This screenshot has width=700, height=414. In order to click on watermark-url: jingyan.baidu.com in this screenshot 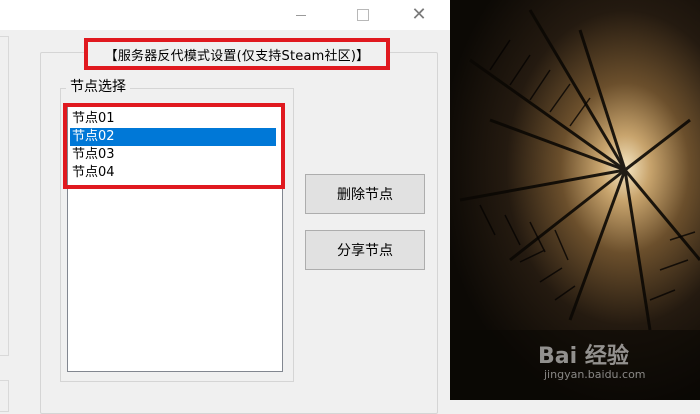, I will do `click(595, 374)`.